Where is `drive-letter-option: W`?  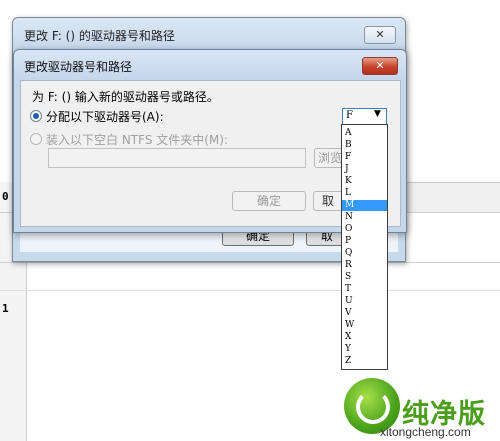
drive-letter-option: W is located at coordinates (364, 325).